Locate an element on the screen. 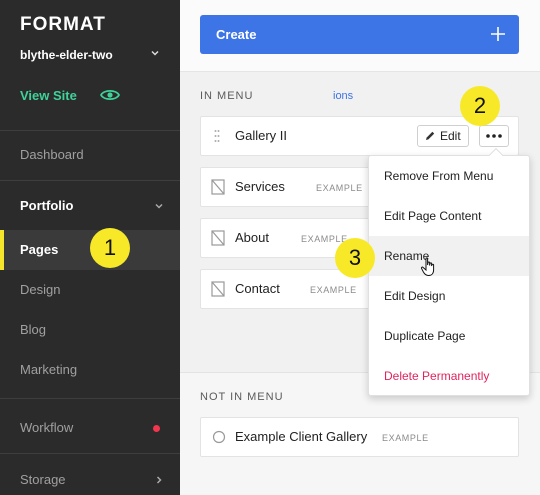  view-site-link: View Site is located at coordinates (48, 95).